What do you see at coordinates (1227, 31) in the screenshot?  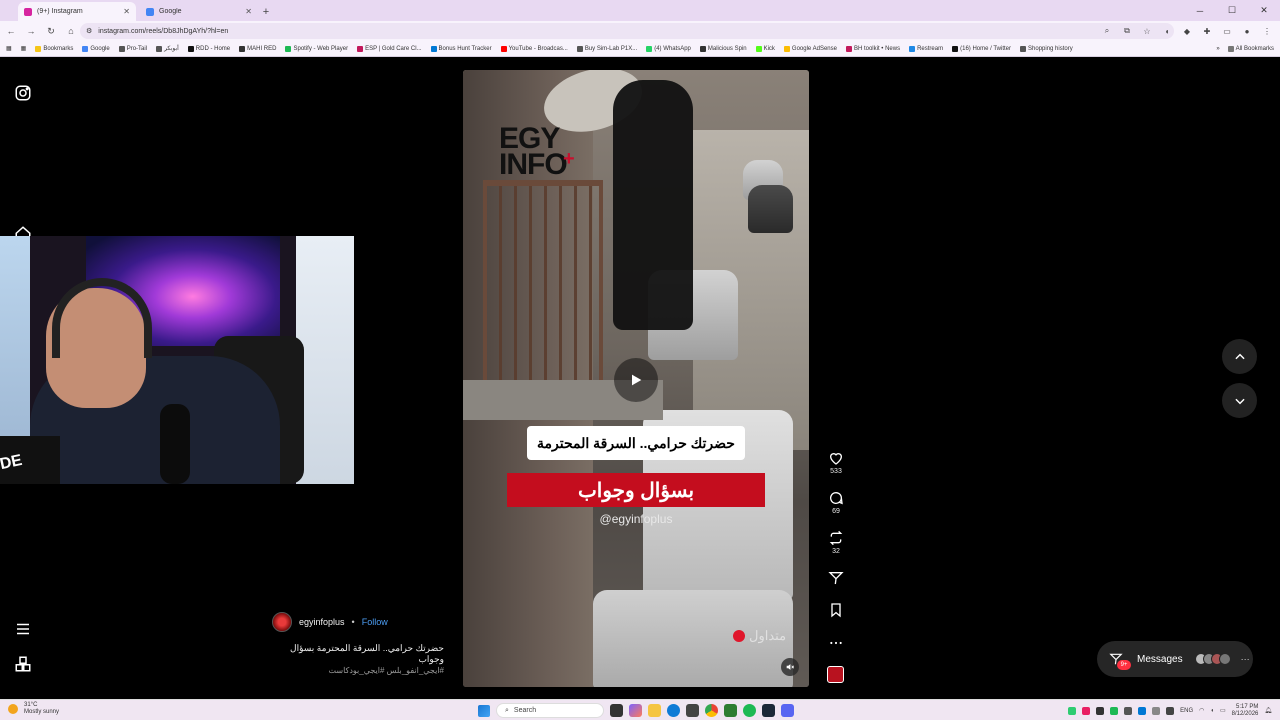 I see `split-view-icon: ▭` at bounding box center [1227, 31].